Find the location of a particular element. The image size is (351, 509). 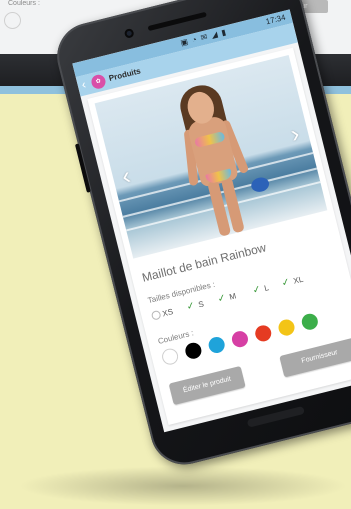

phone-shadow is located at coordinates (183, 486).